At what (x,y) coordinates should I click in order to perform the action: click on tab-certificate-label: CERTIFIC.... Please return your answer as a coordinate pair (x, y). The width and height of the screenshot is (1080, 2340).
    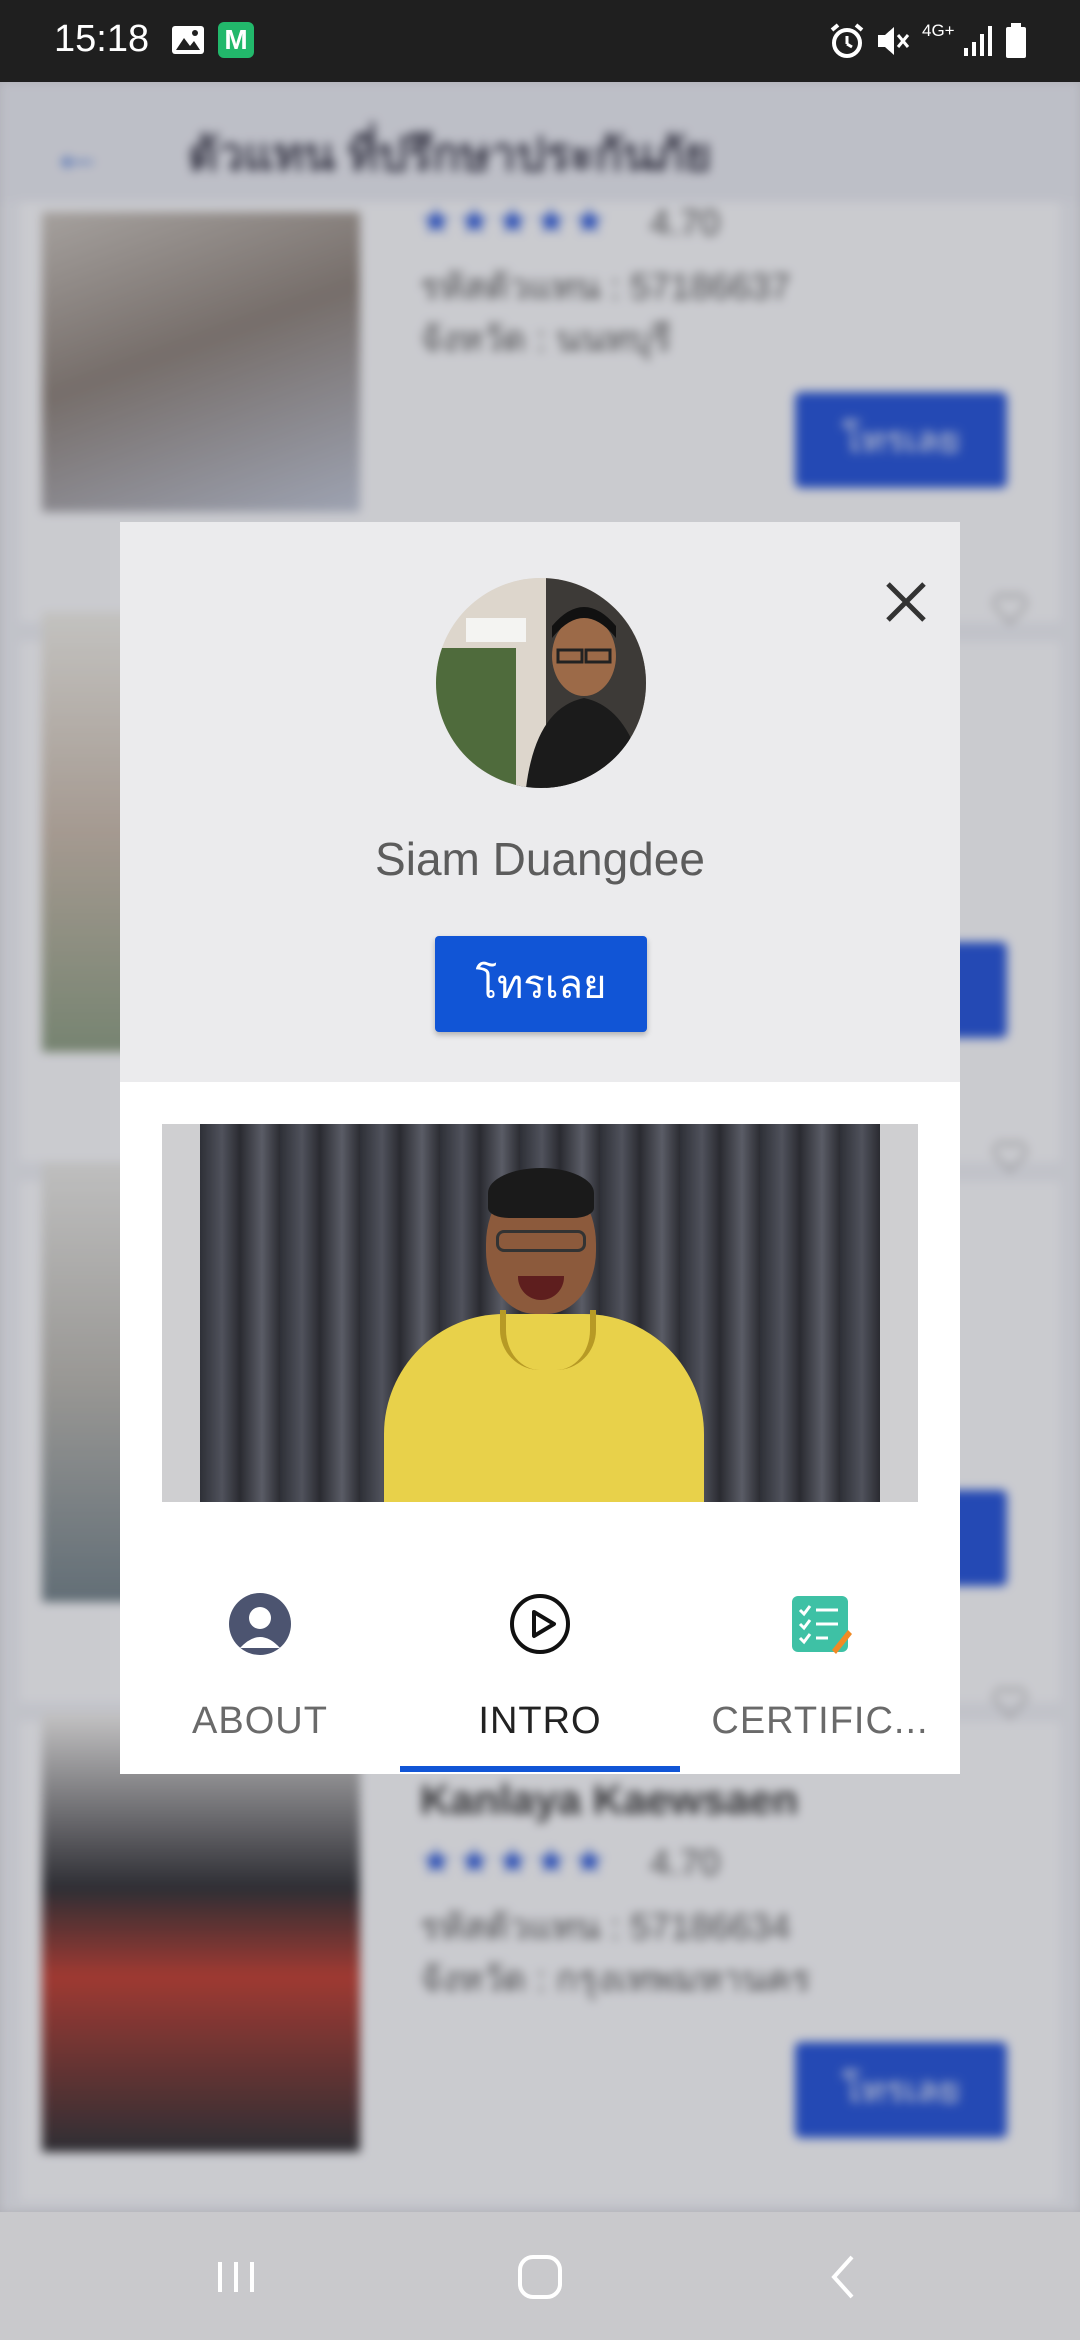
    Looking at the image, I should click on (820, 1721).